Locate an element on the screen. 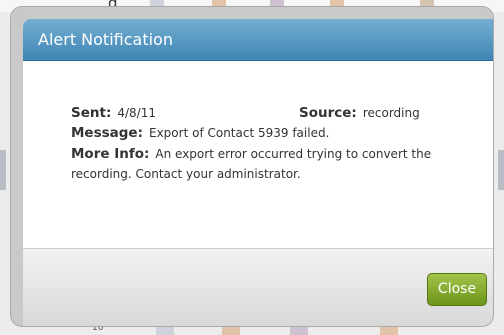 The image size is (504, 335). sent-field: Sent: 4/8/11 is located at coordinates (113, 113).